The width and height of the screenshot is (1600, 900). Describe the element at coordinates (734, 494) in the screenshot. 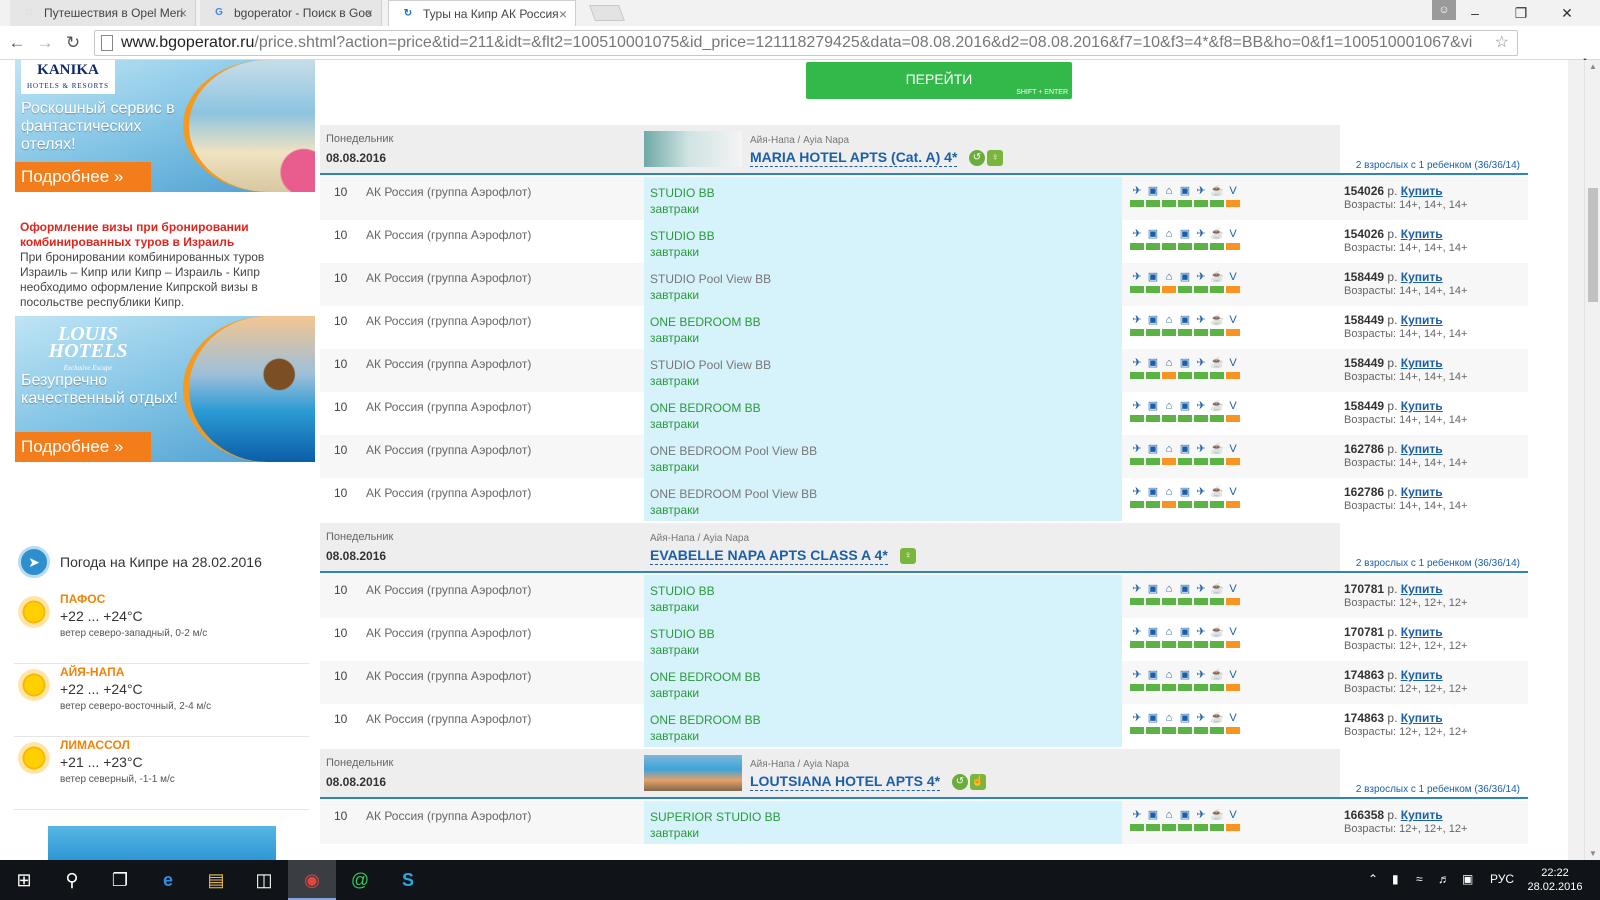

I see `room-type: ONE BEDROOM Pool View BB` at that location.